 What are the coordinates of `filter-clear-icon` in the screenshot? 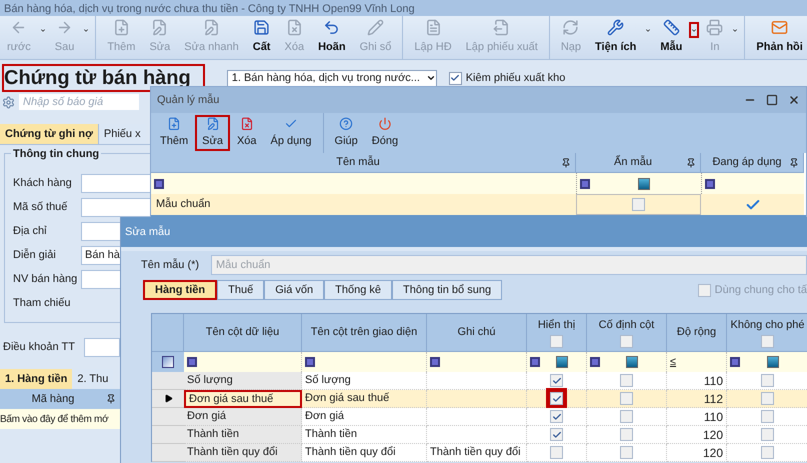 It's located at (168, 362).